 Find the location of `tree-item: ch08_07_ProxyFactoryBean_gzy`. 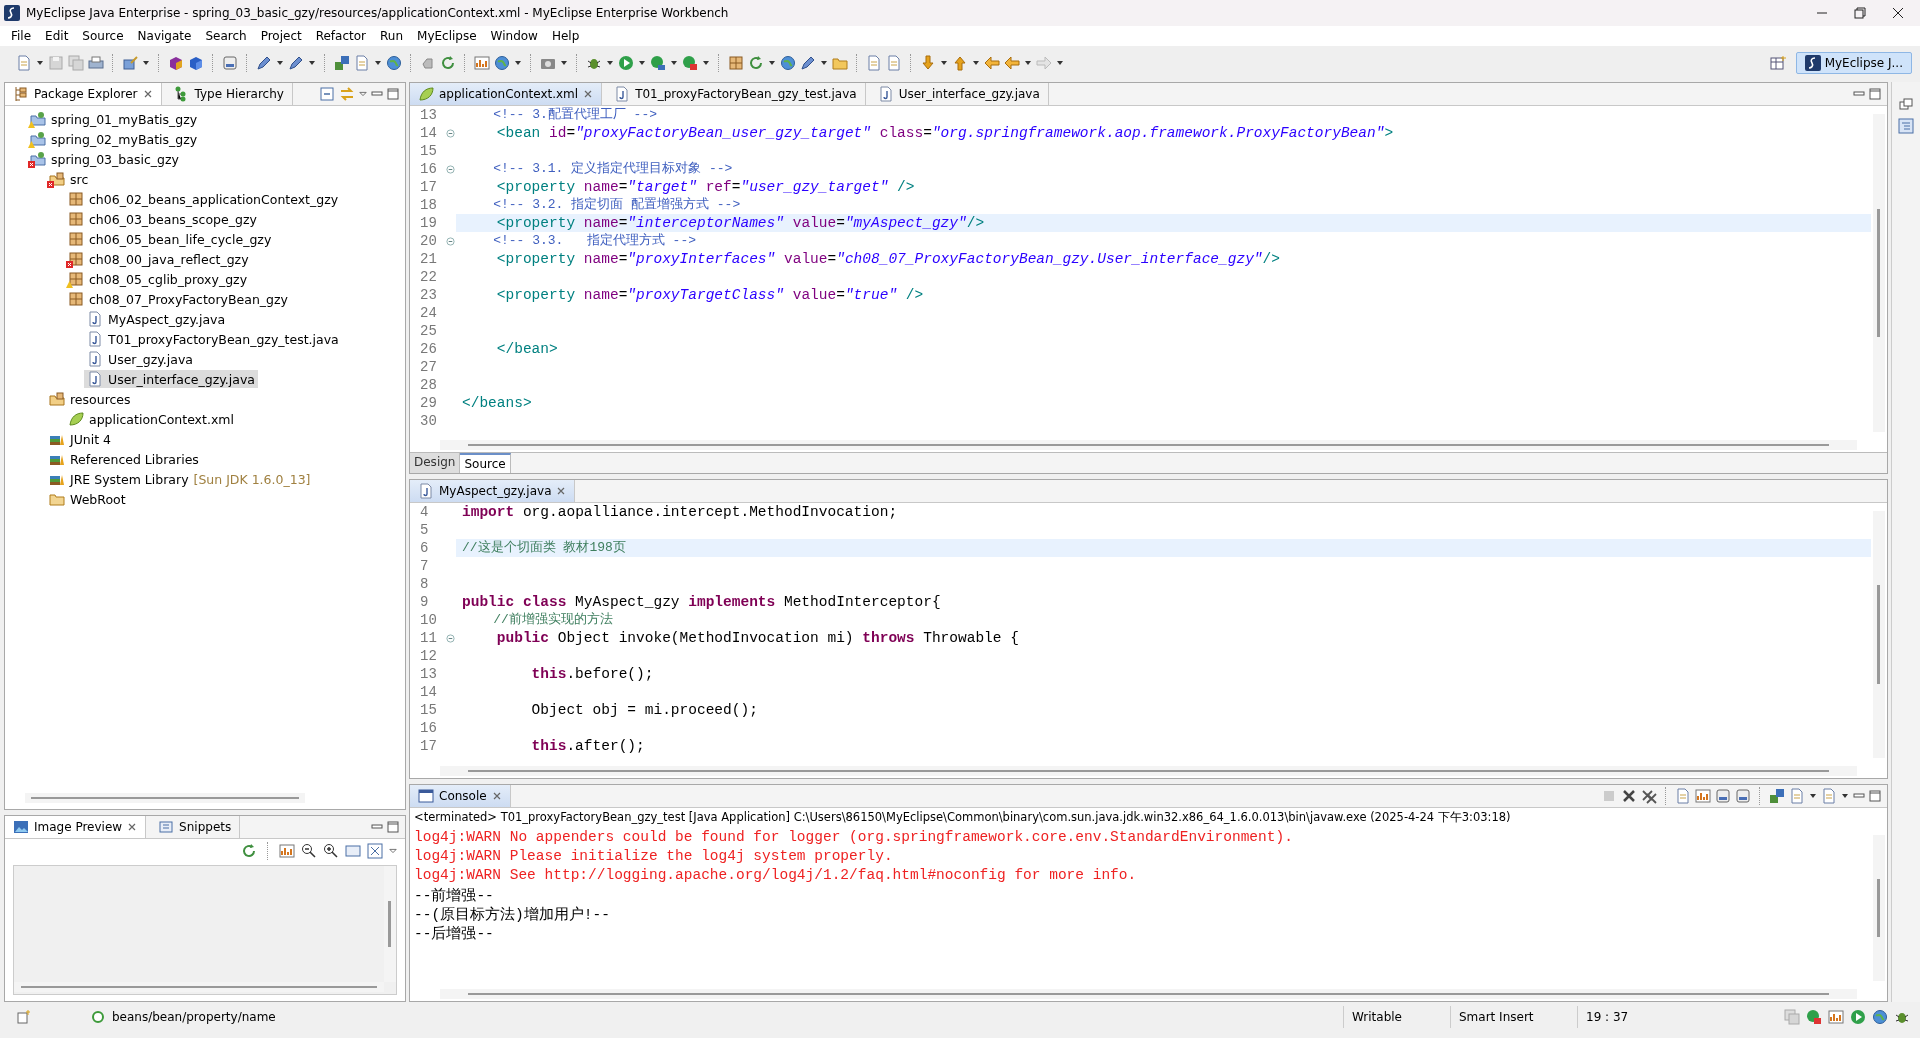

tree-item: ch08_07_ProxyFactoryBean_gzy is located at coordinates (178, 299).